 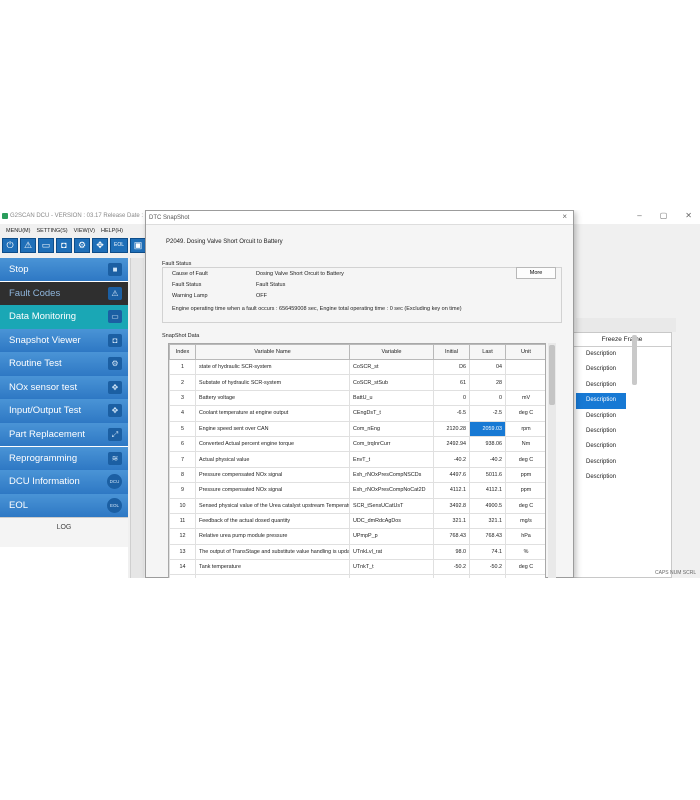 I want to click on sidebar-item-data-monitoring: Data Monitoring ▭, so click(x=64, y=317).